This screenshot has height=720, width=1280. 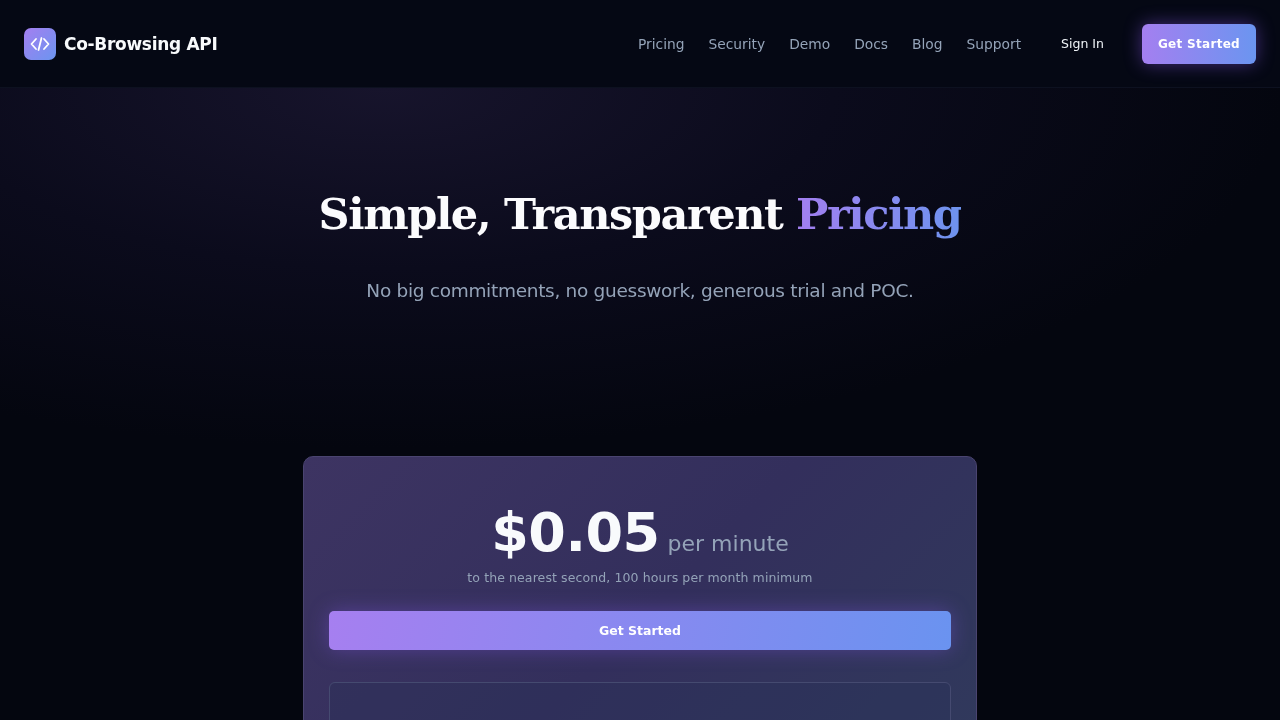 I want to click on sign-in-button: Sign In, so click(x=1082, y=43).